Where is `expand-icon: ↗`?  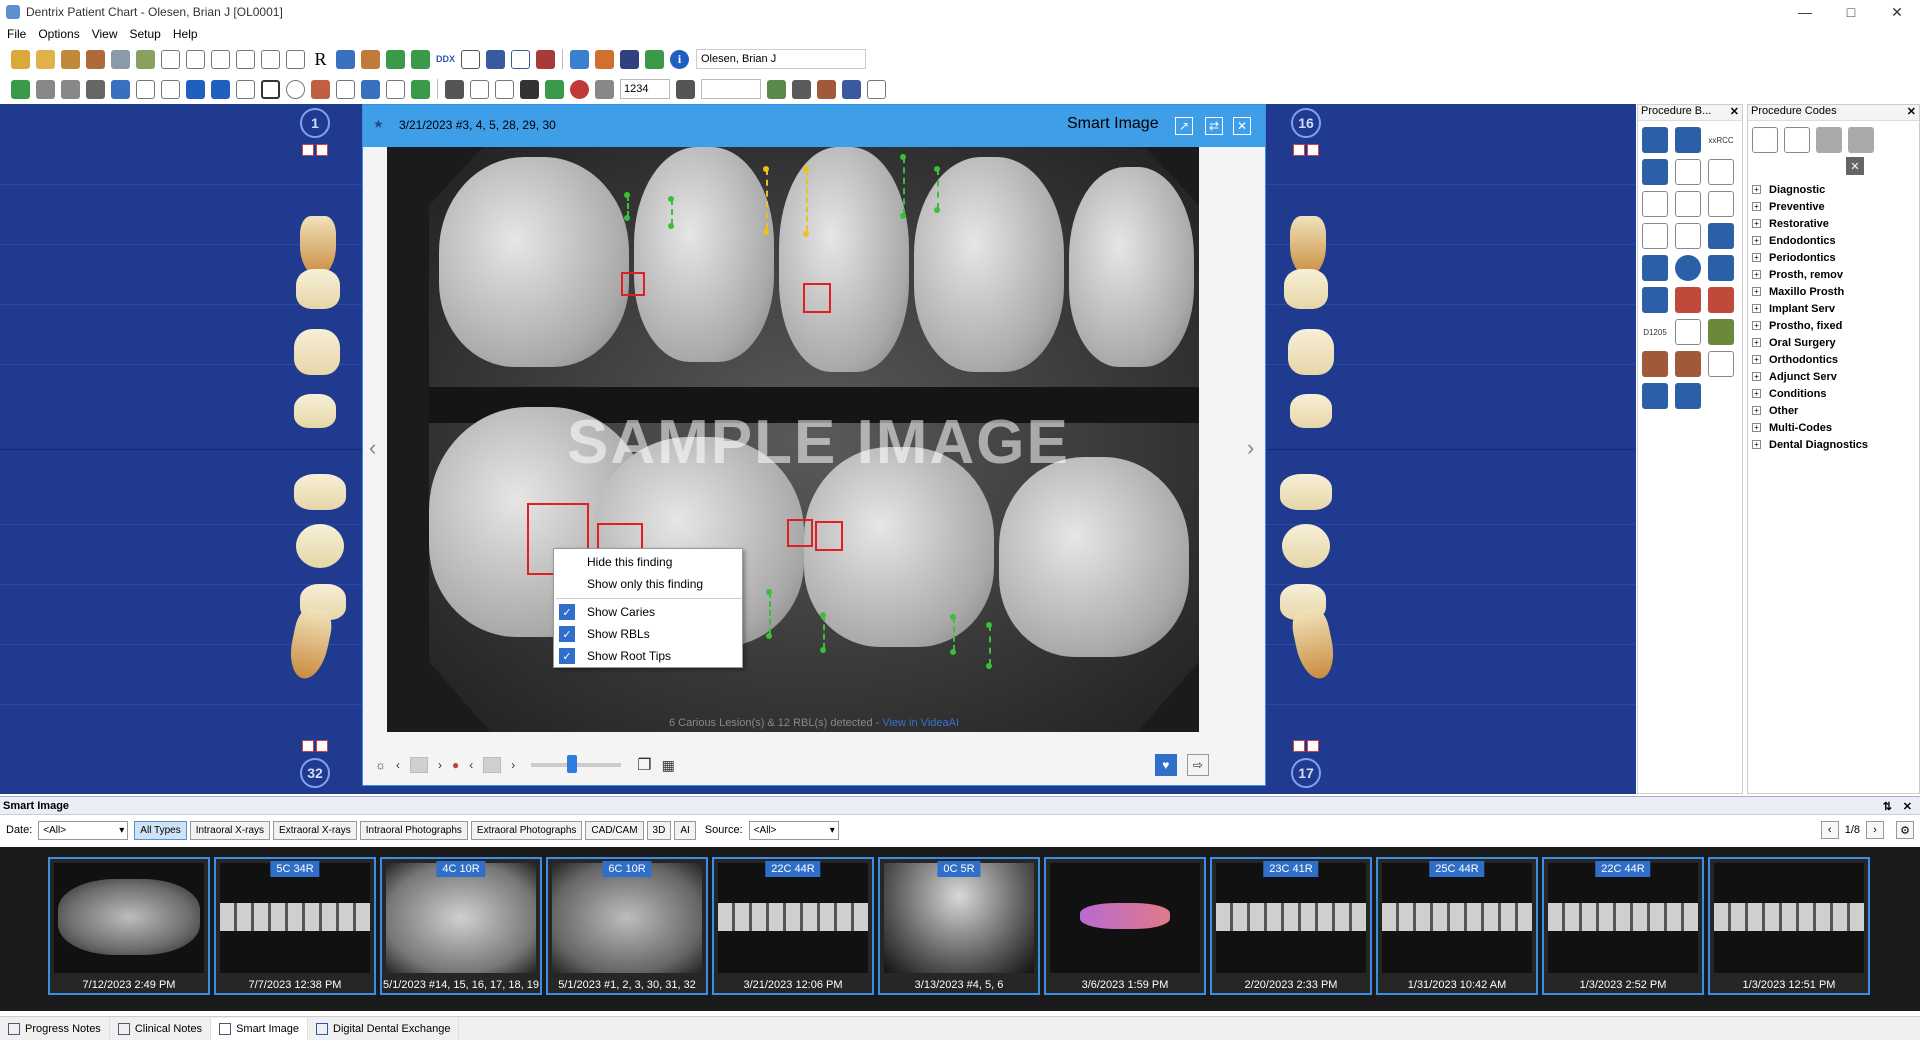
expand-icon: ↗ is located at coordinates (1184, 126).